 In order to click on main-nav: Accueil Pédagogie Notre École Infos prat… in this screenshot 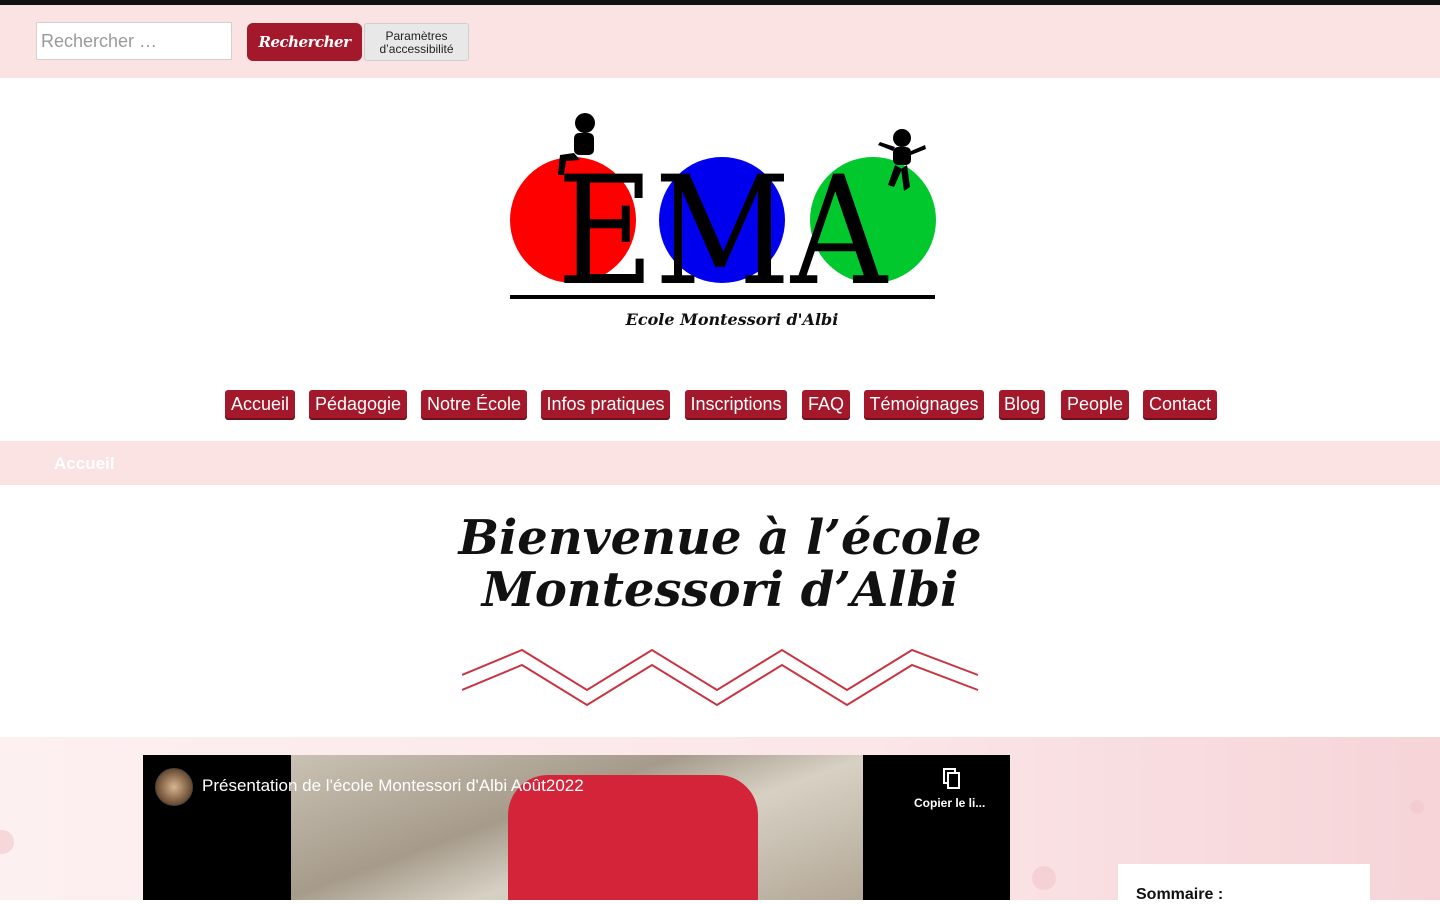, I will do `click(720, 405)`.